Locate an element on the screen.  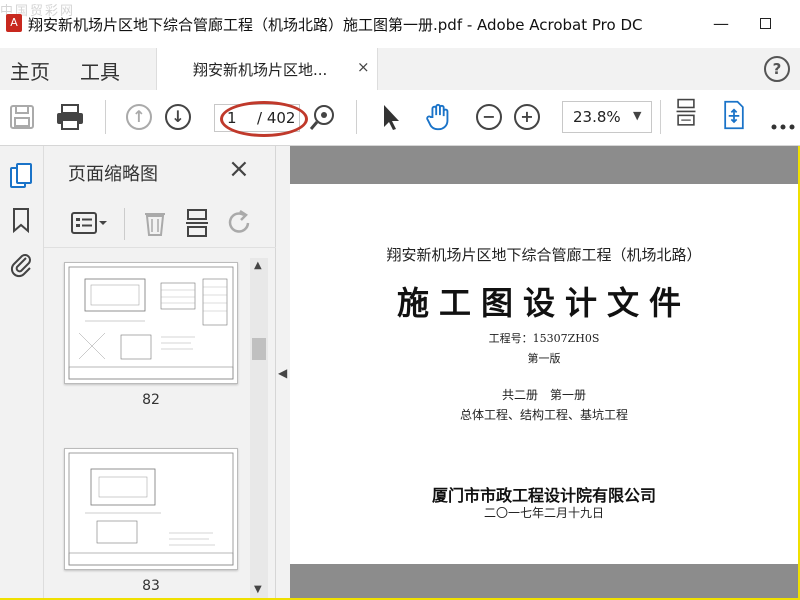
panel-title: 页面缩略图 is located at coordinates (113, 174).